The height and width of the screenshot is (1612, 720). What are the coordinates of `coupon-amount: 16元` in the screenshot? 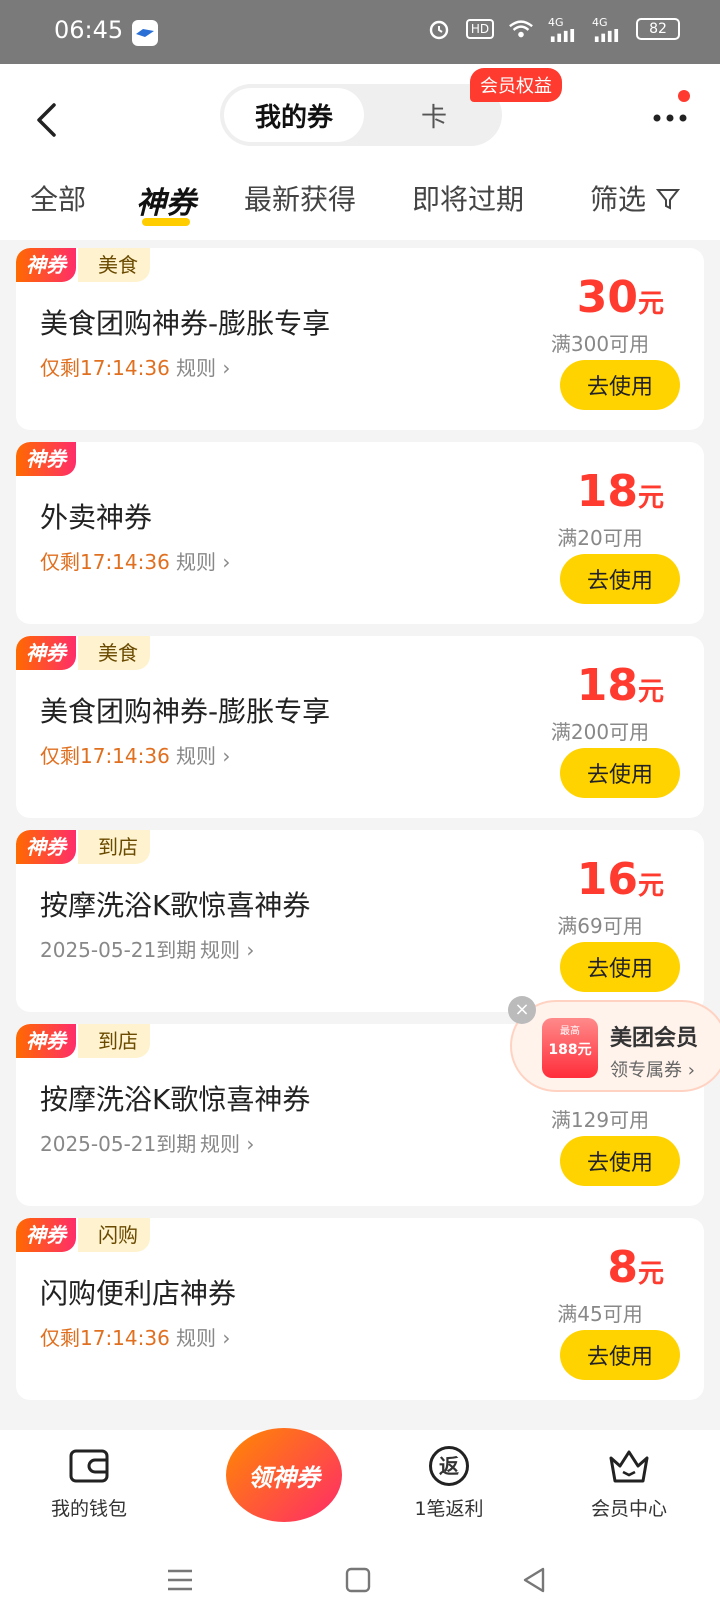 It's located at (620, 879).